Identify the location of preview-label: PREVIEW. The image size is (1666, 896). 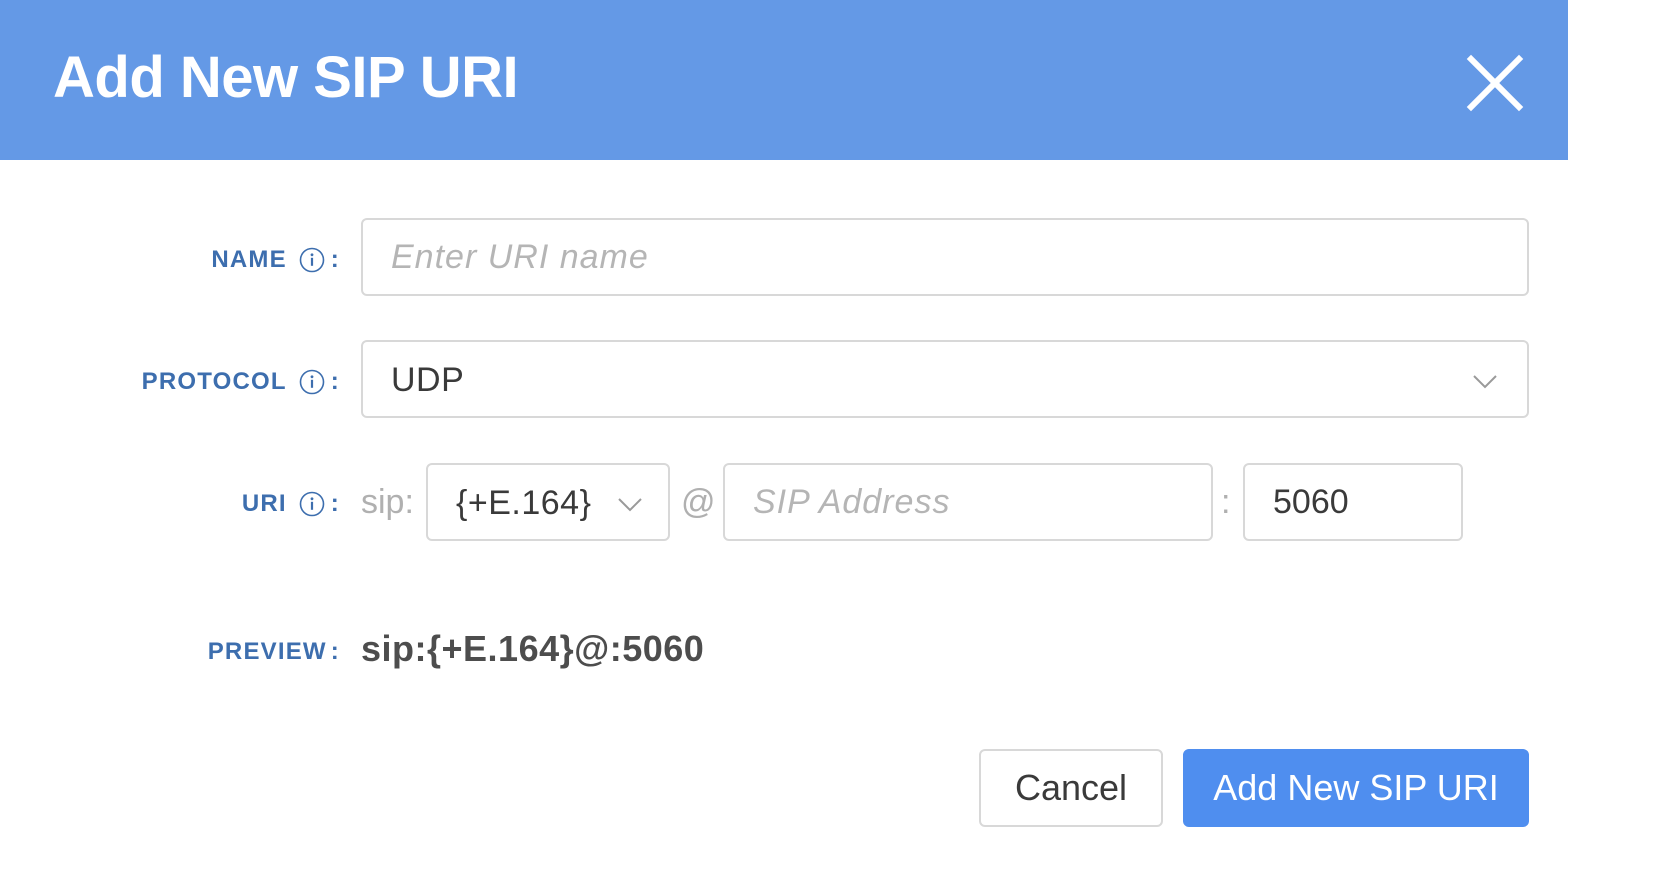
(267, 652).